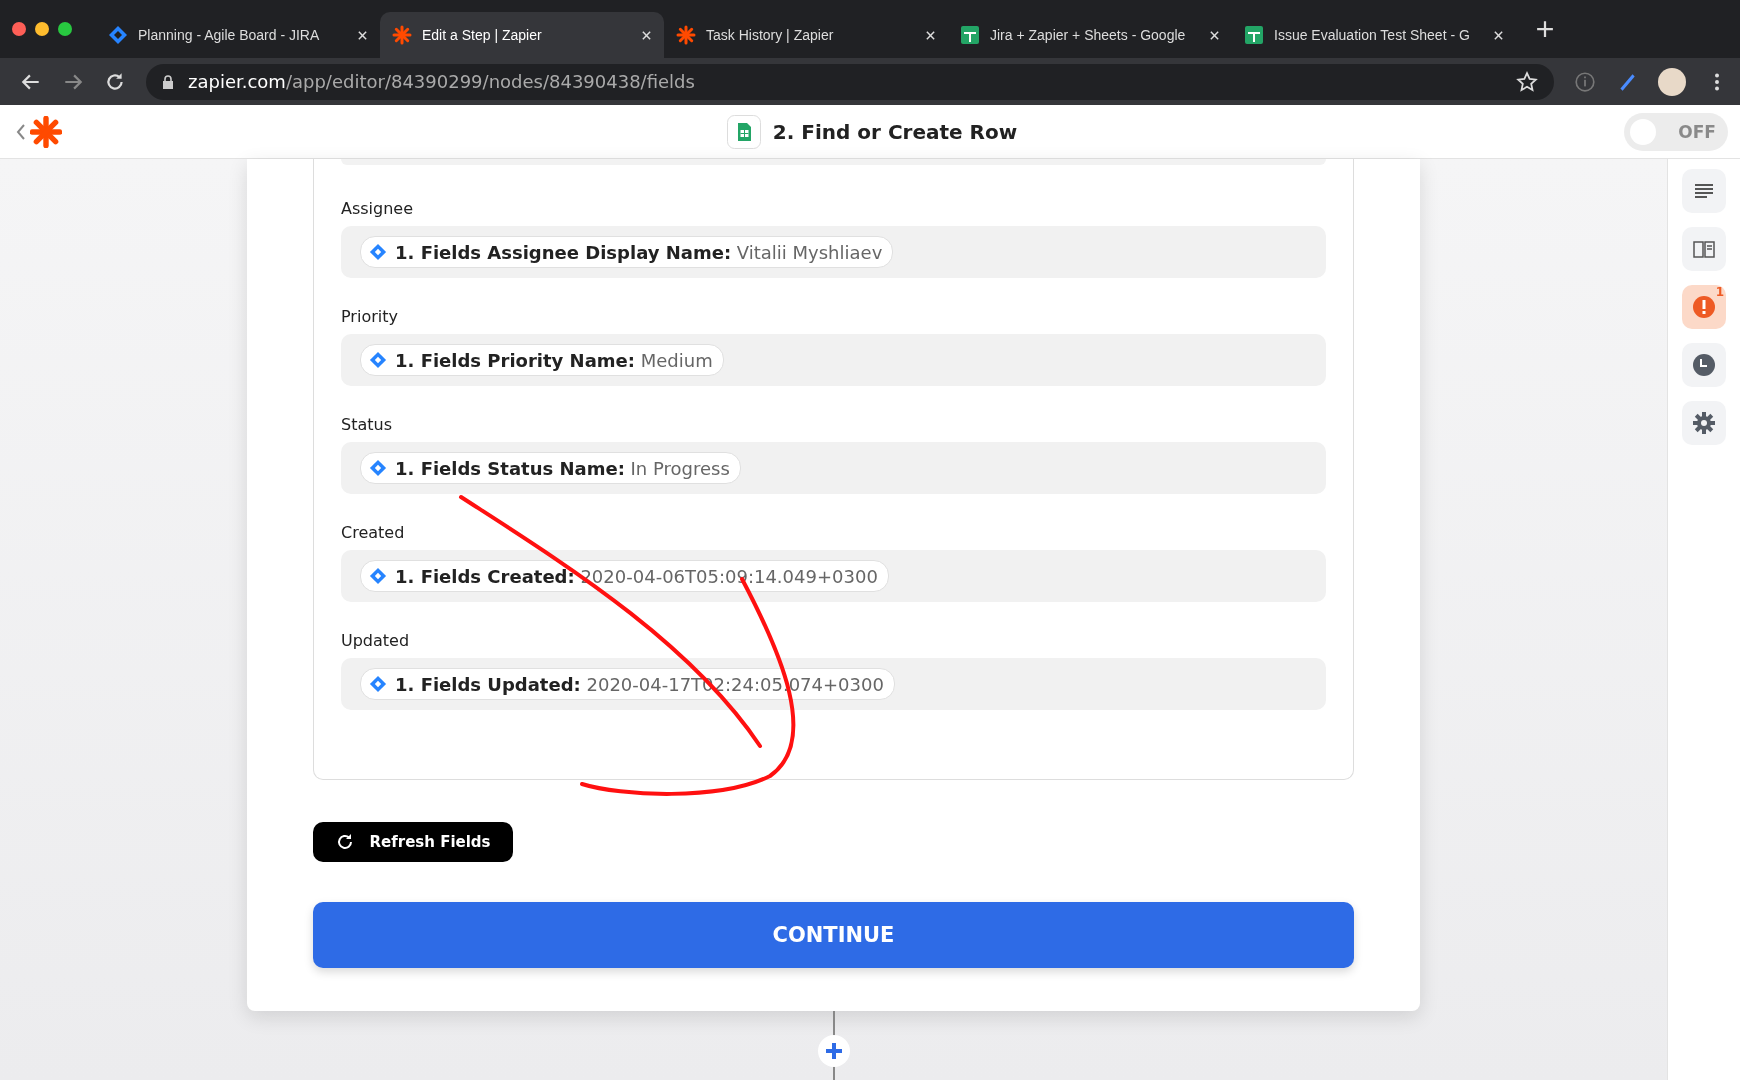 The image size is (1740, 1080). What do you see at coordinates (42, 29) in the screenshot?
I see `minimize-window-icon` at bounding box center [42, 29].